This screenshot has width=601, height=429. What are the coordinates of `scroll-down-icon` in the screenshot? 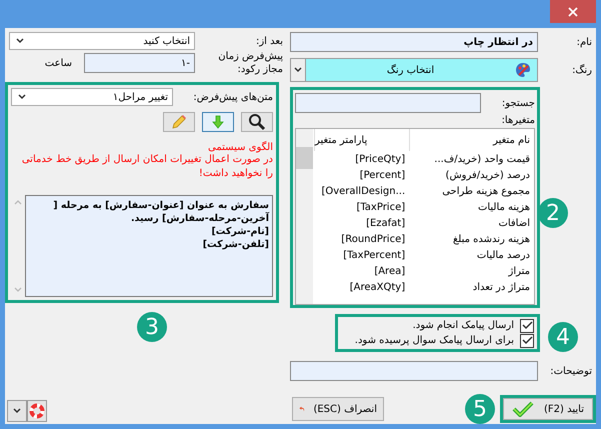 It's located at (18, 290).